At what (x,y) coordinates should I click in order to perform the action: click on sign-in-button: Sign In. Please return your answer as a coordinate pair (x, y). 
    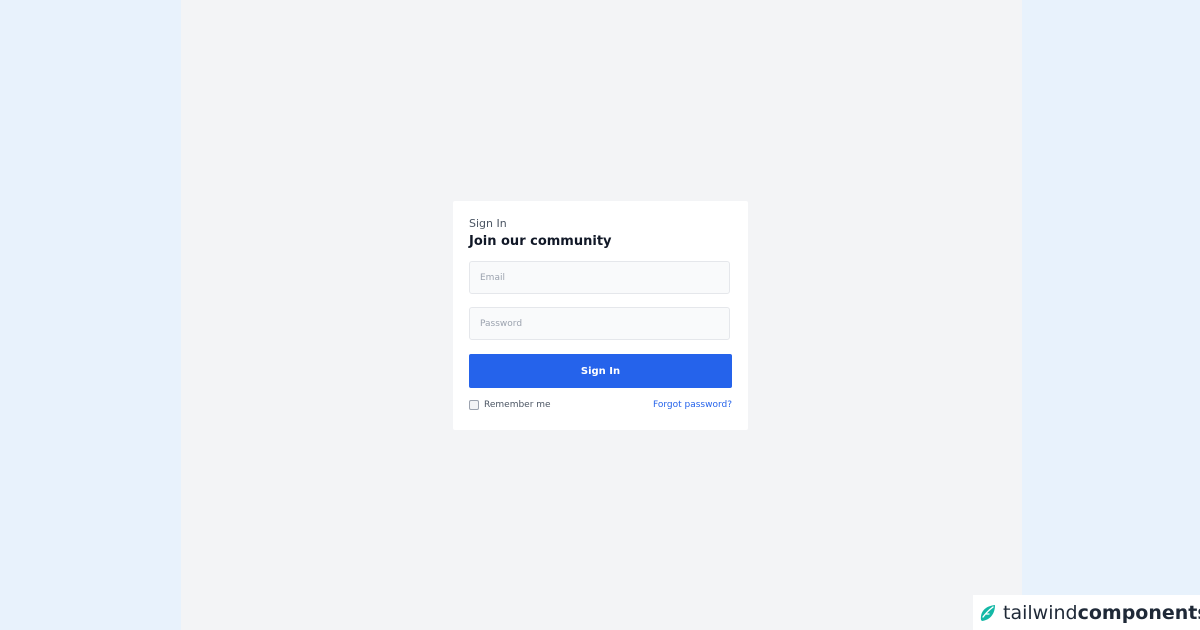
    Looking at the image, I should click on (600, 371).